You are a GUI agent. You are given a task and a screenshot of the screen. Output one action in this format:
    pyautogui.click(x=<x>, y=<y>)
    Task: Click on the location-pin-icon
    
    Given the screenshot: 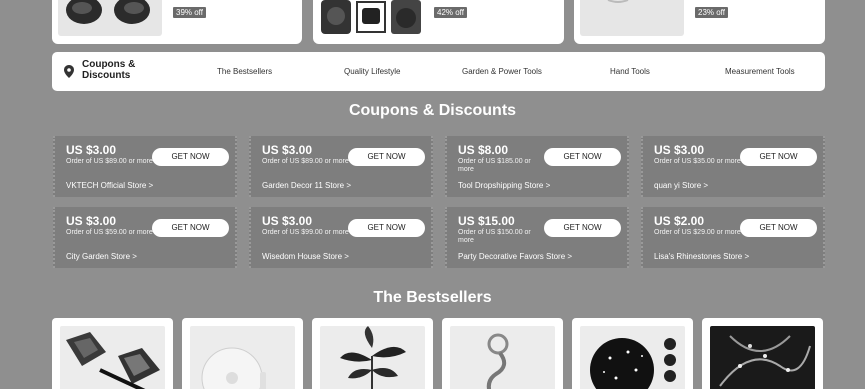 What is the action you would take?
    pyautogui.click(x=69, y=71)
    